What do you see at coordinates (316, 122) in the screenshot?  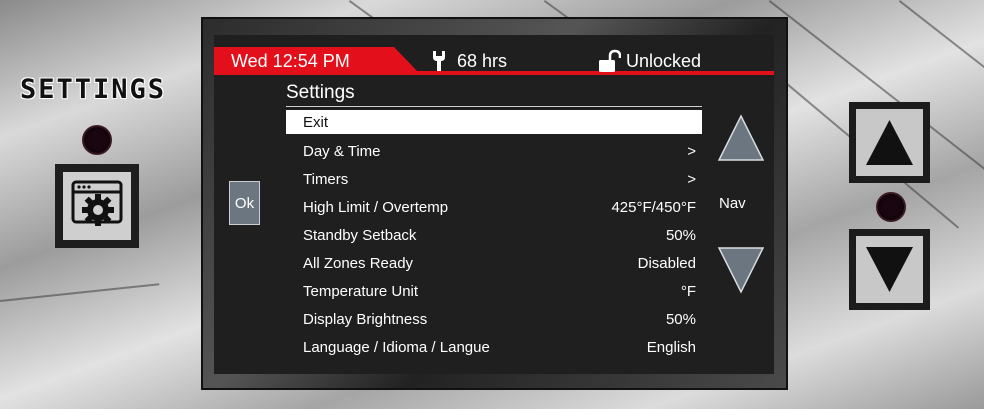 I see `menu-item-label: Exit` at bounding box center [316, 122].